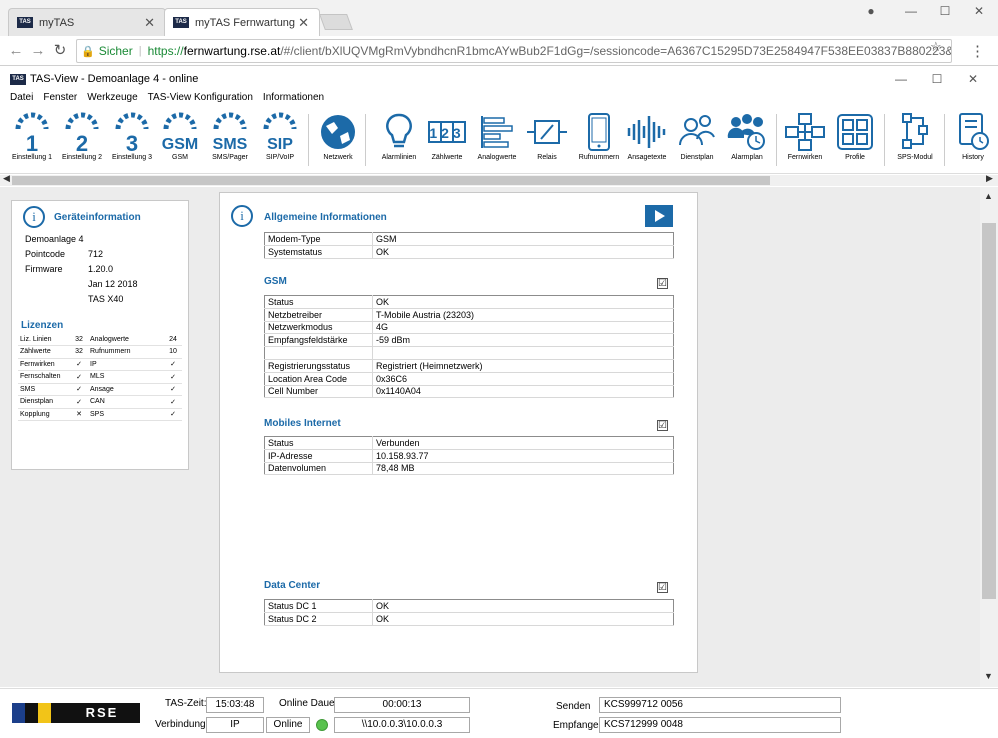  What do you see at coordinates (937, 79) in the screenshot?
I see `app-maximize-icon: ☐` at bounding box center [937, 79].